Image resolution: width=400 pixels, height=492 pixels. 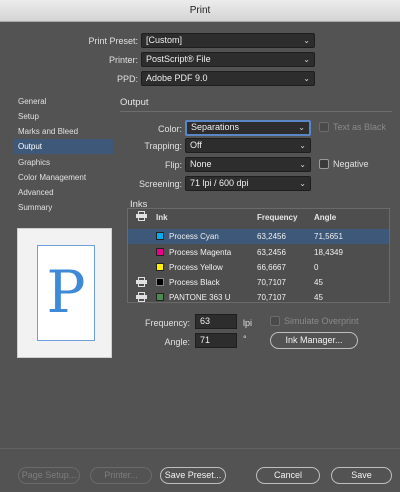 What do you see at coordinates (328, 236) in the screenshot?
I see `ink-angle: 71,5651` at bounding box center [328, 236].